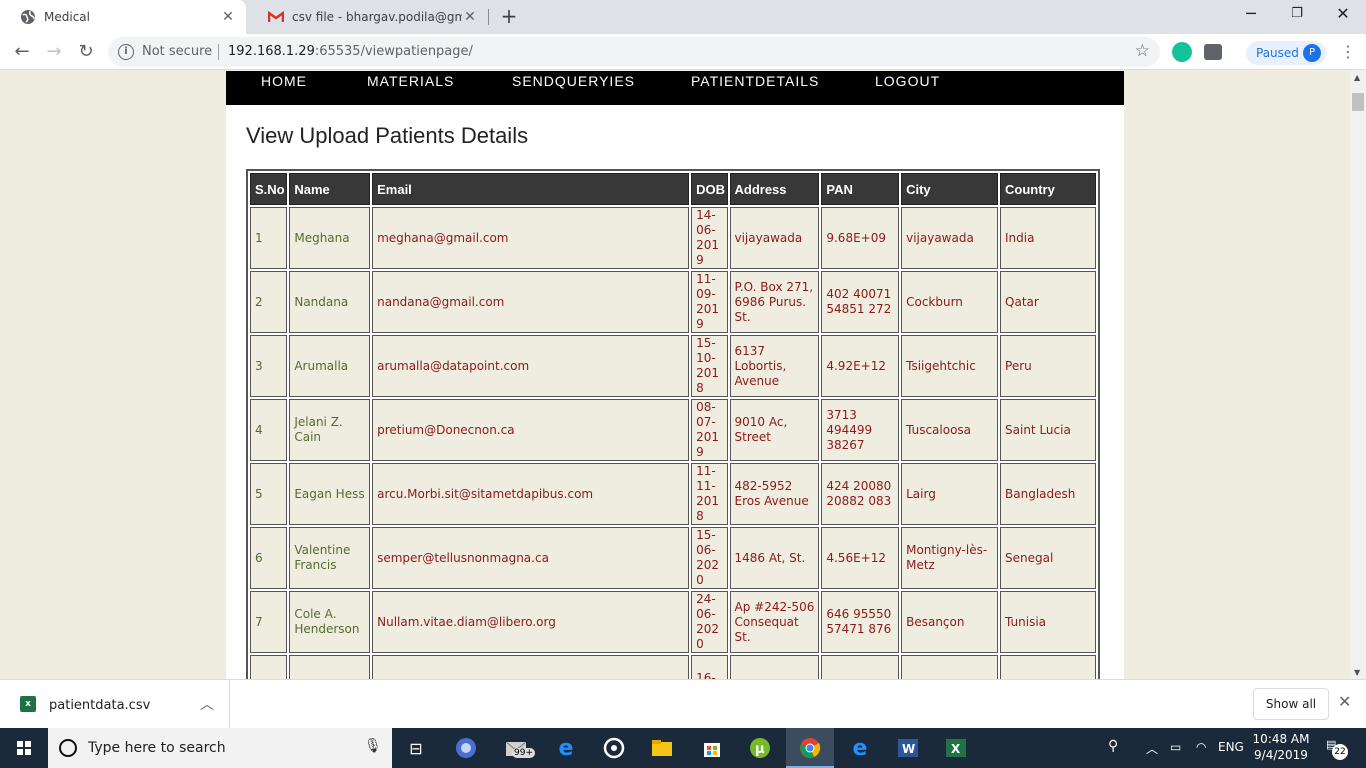 Image resolution: width=1366 pixels, height=768 pixels. What do you see at coordinates (1048, 430) in the screenshot?
I see `cell-country: Saint Lucia` at bounding box center [1048, 430].